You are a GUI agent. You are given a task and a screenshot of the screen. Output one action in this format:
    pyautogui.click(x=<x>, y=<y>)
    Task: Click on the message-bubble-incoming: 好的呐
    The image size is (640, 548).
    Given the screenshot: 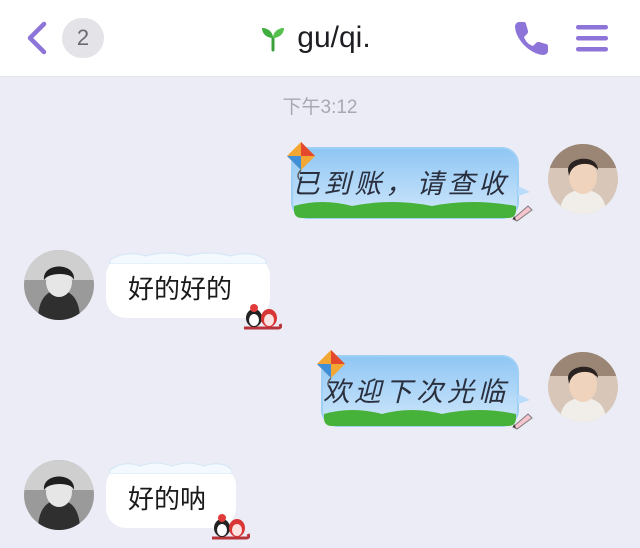 What is the action you would take?
    pyautogui.click(x=178, y=501)
    